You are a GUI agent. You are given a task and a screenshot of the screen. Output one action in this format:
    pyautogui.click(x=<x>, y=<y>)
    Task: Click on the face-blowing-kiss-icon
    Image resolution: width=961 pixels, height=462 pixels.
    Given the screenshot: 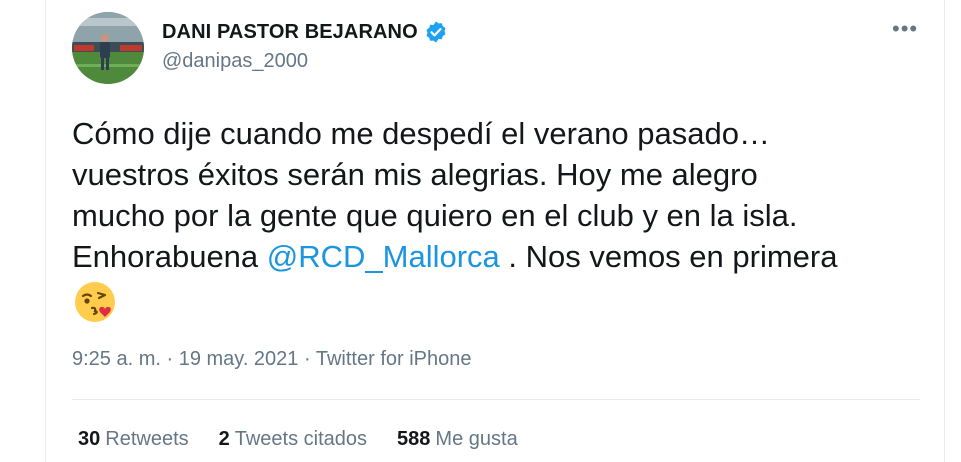 What is the action you would take?
    pyautogui.click(x=95, y=302)
    